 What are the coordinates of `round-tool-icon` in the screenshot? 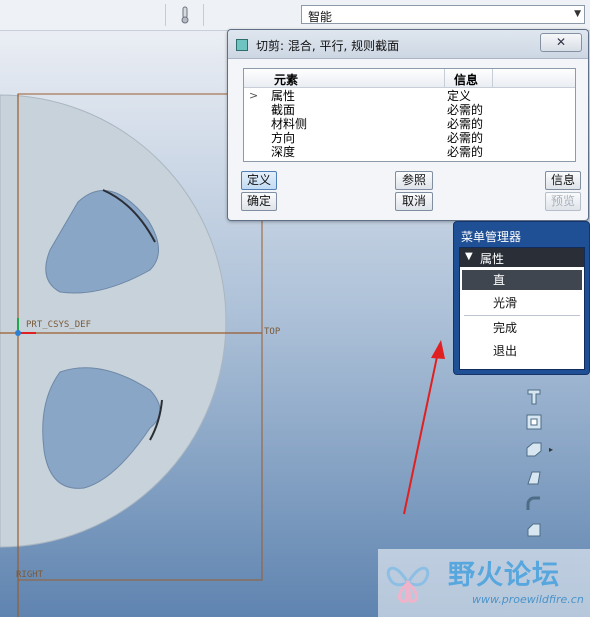 It's located at (534, 504).